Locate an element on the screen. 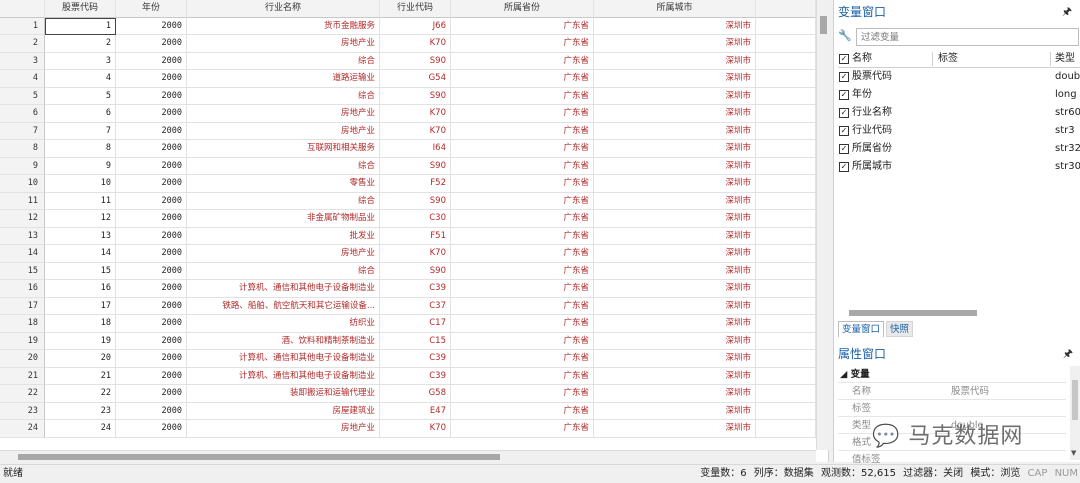 The height and width of the screenshot is (483, 1080). table-row: 1 1 2000 货币金融服务 J66 广东省 深圳市 is located at coordinates (408, 26).